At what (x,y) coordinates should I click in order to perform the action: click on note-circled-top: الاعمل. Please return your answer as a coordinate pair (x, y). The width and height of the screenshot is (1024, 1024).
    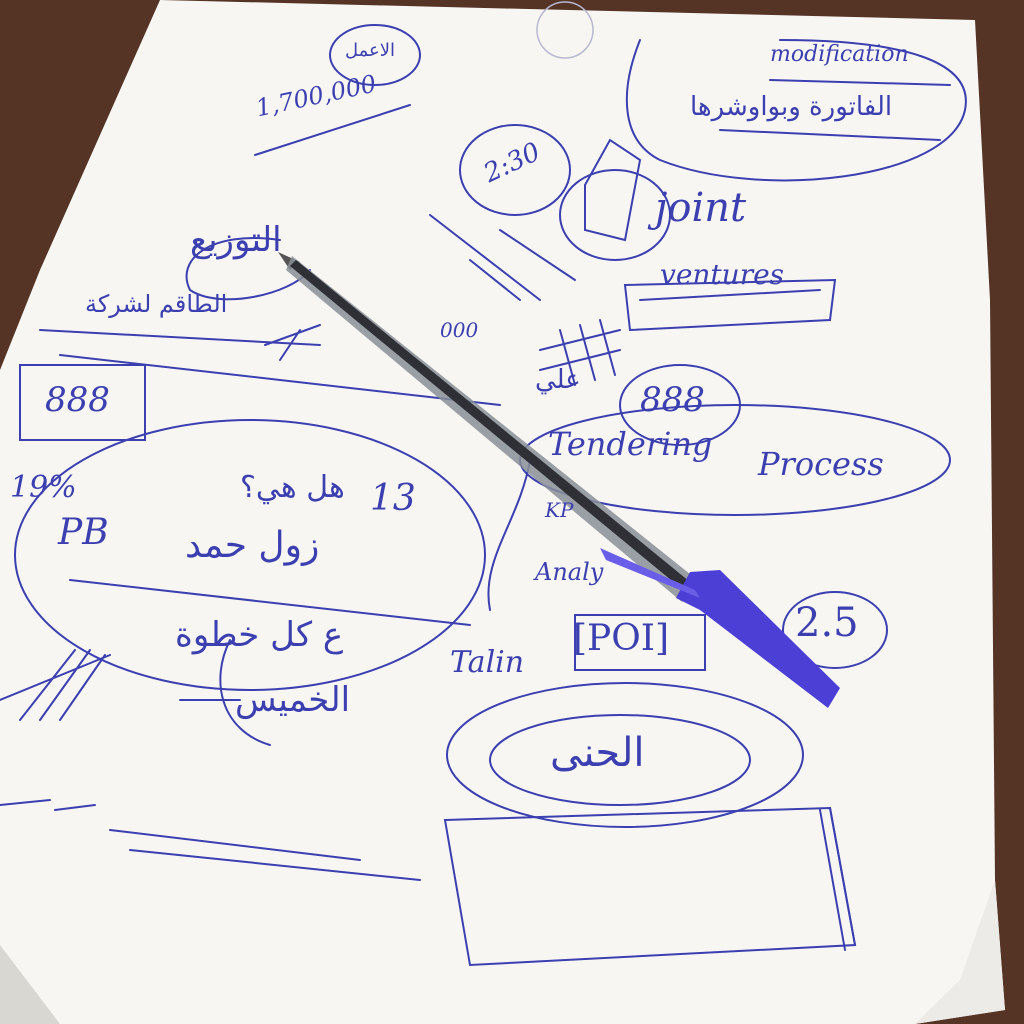
    Looking at the image, I should click on (370, 50).